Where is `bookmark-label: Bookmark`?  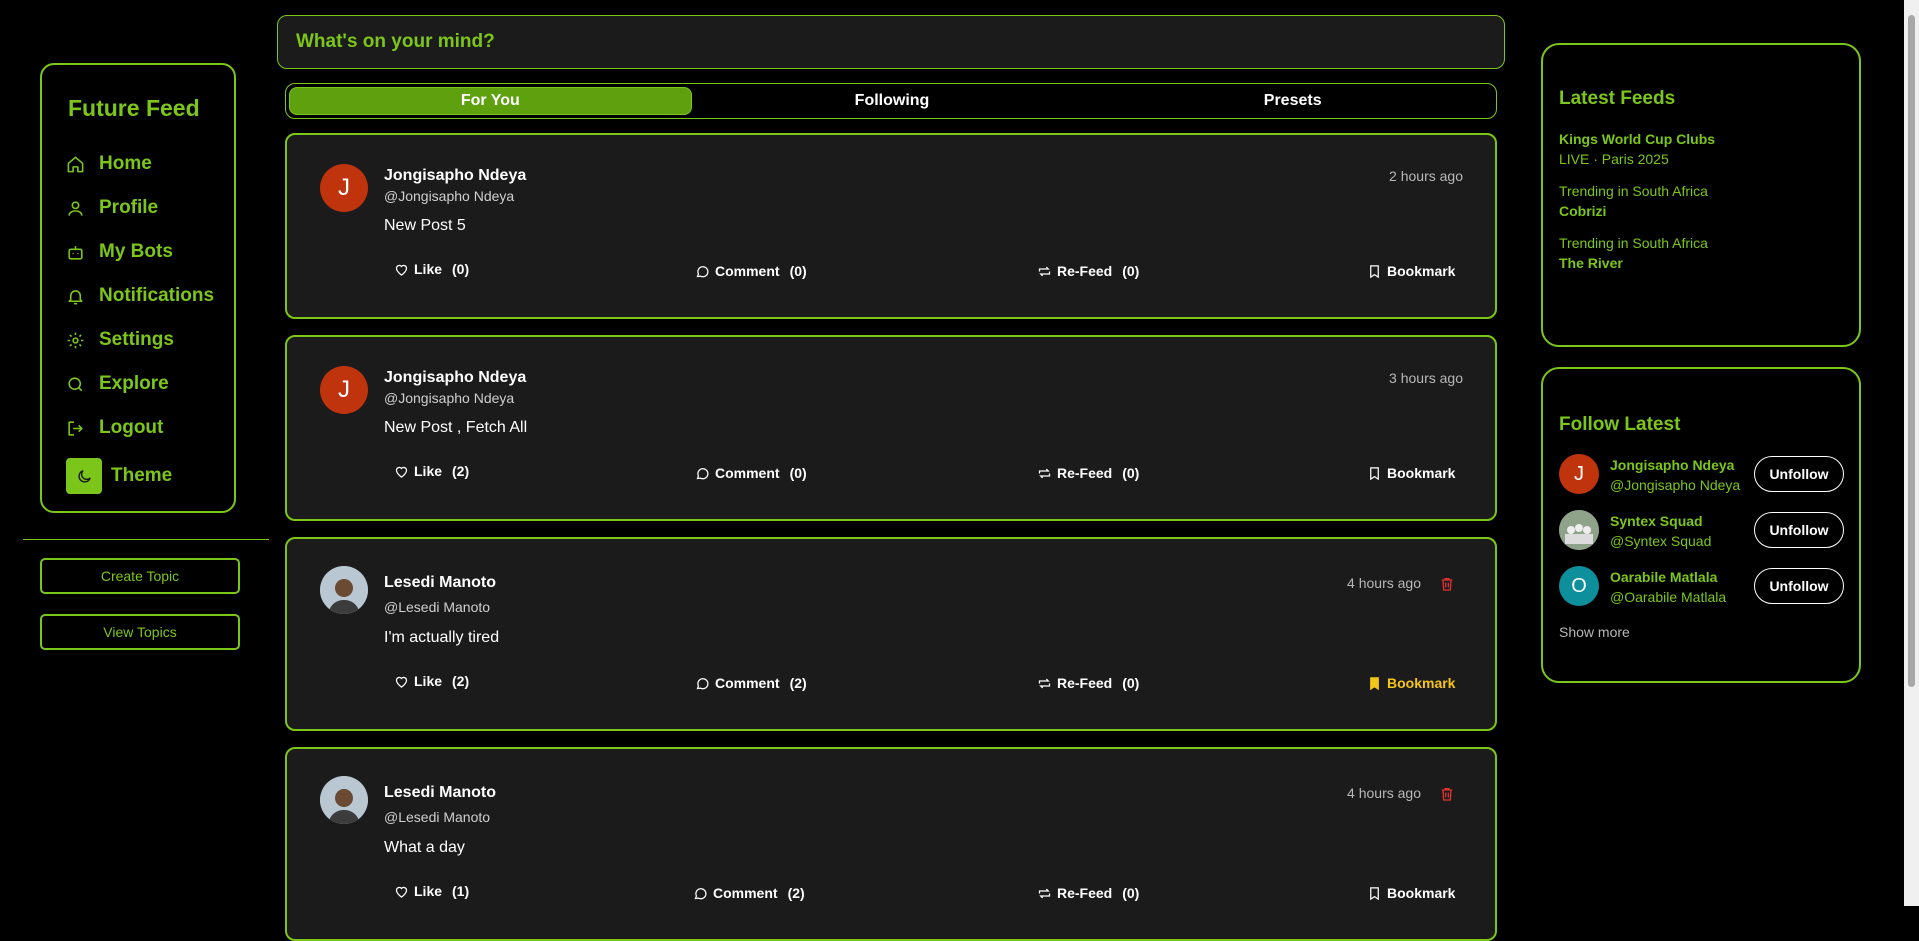 bookmark-label: Bookmark is located at coordinates (1421, 473).